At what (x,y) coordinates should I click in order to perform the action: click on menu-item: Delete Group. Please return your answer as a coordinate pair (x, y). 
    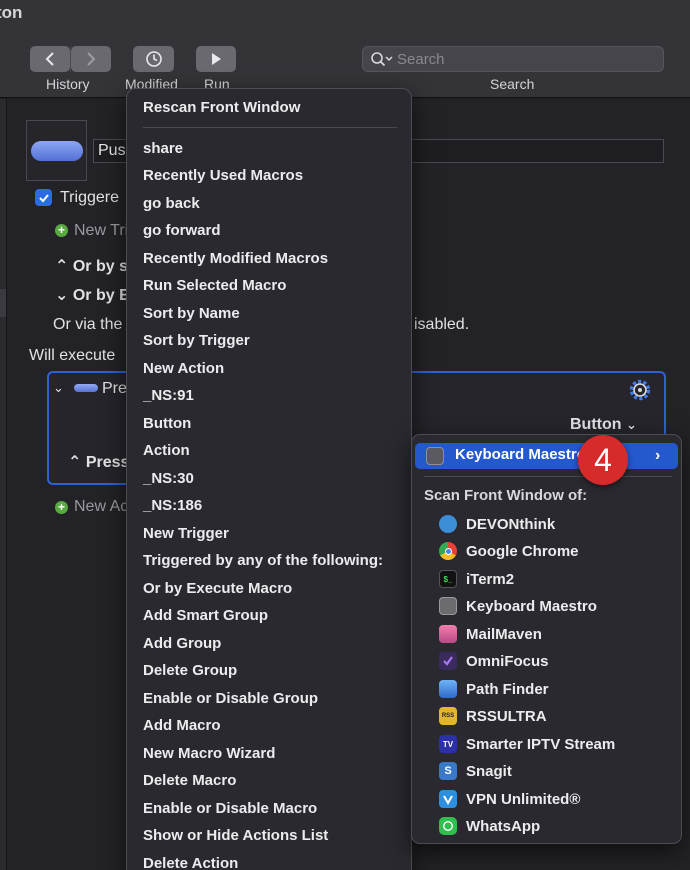
    Looking at the image, I should click on (190, 671).